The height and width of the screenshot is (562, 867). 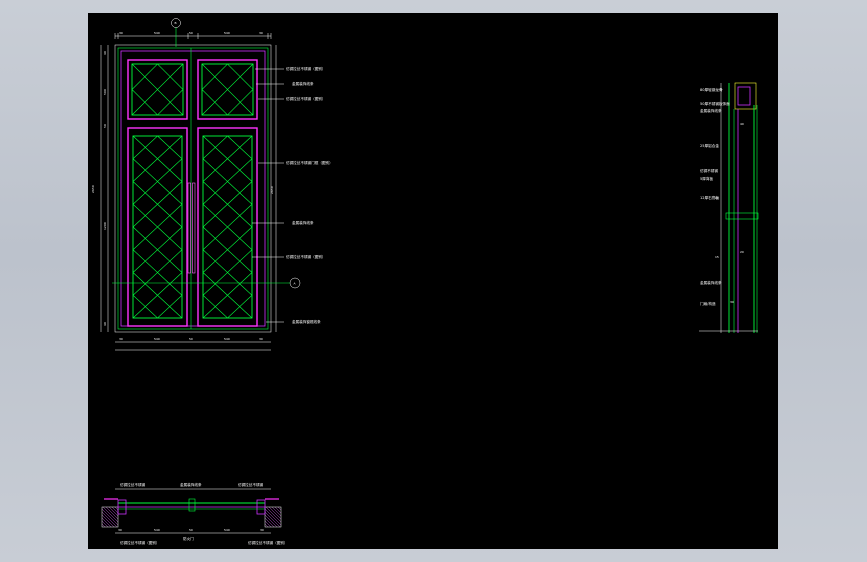 What do you see at coordinates (717, 198) in the screenshot?
I see `section-dim-2: 20` at bounding box center [717, 198].